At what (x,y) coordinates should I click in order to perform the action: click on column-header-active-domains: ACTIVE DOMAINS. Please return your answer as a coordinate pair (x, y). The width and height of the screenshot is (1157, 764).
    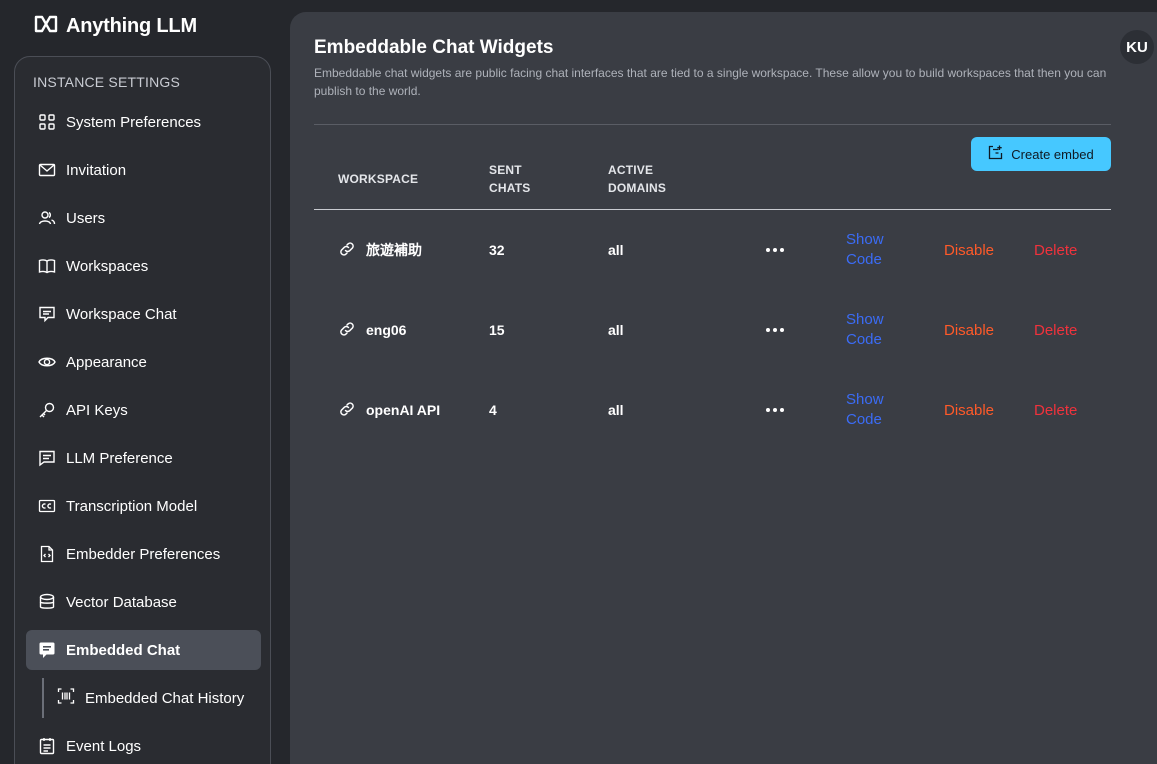
    Looking at the image, I should click on (637, 179).